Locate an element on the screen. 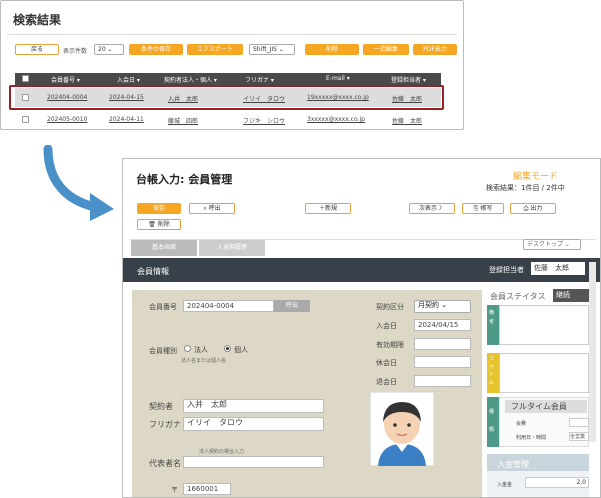 Image resolution: width=601 pixels, height=498 pixels. contractor-label: 契約者 is located at coordinates (161, 406).